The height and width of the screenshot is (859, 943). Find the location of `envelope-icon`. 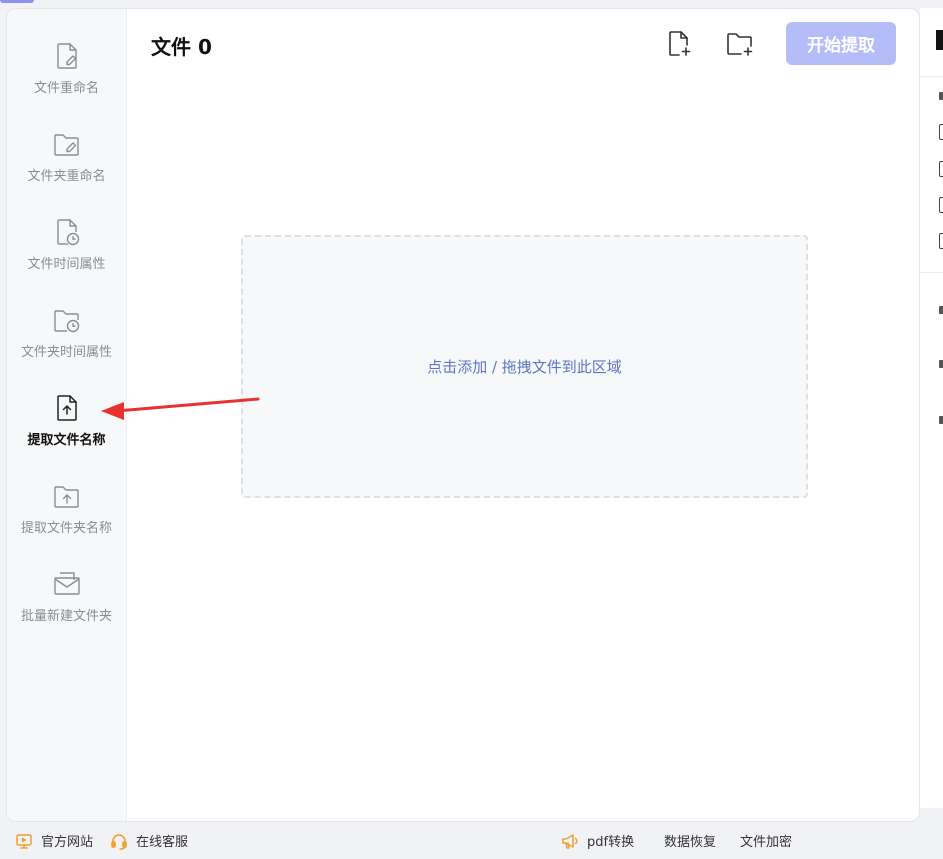

envelope-icon is located at coordinates (66, 583).